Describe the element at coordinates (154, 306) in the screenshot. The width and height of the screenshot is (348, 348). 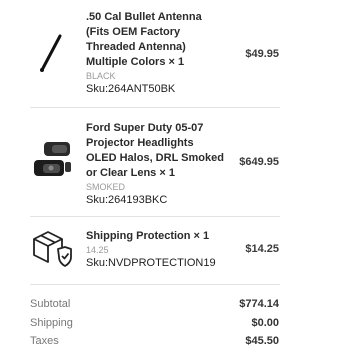
I see `subtotal-row: Subtotal $774.14` at that location.